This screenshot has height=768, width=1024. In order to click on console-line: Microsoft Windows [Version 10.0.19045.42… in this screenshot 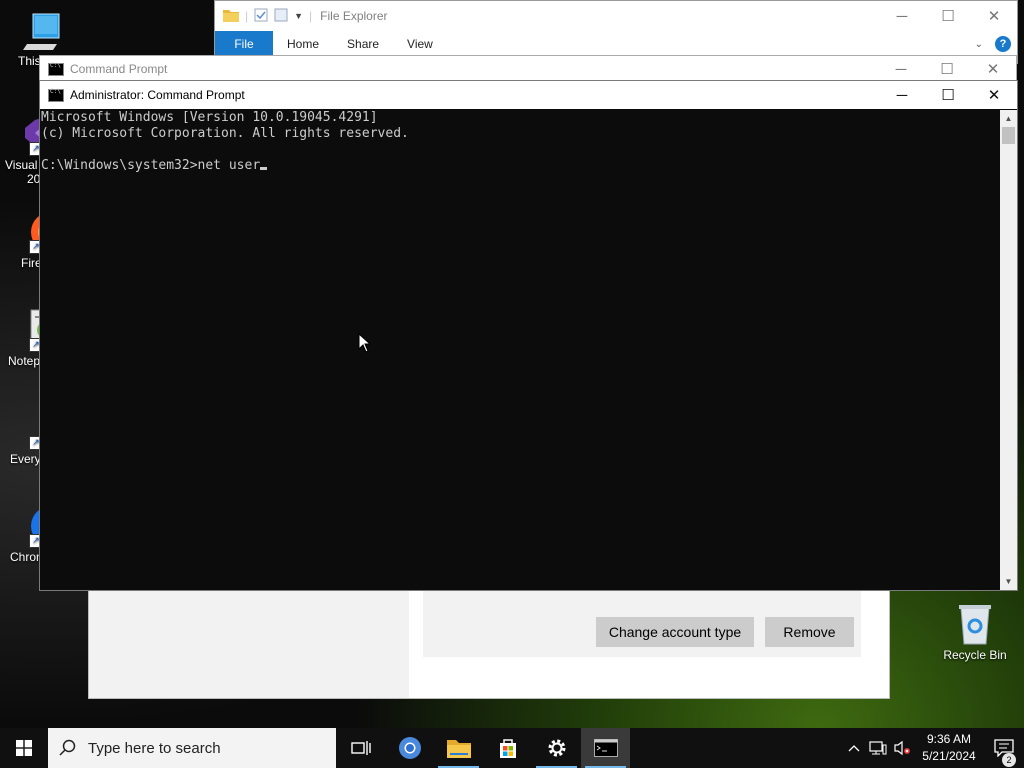, I will do `click(209, 117)`.